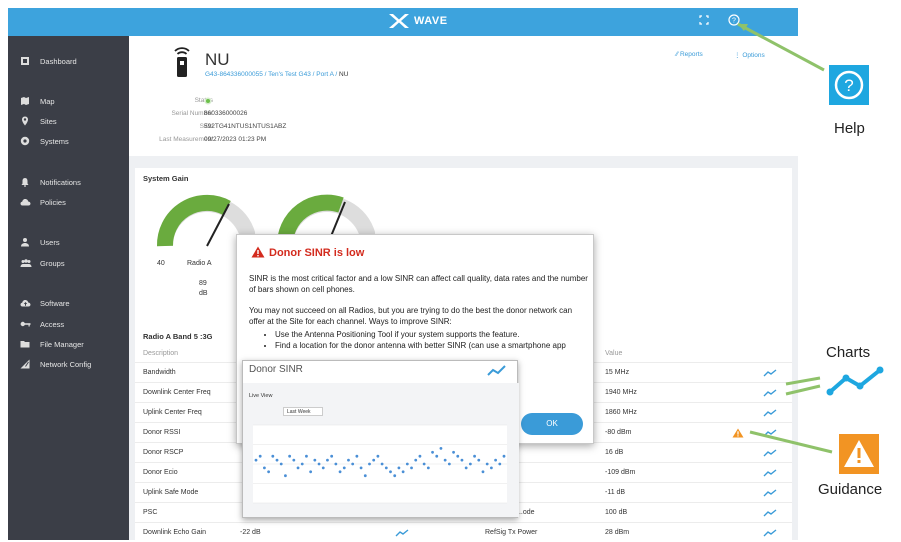 The width and height of the screenshot is (901, 542). I want to click on sidebar-item-file-manager: File Manager, so click(68, 344).